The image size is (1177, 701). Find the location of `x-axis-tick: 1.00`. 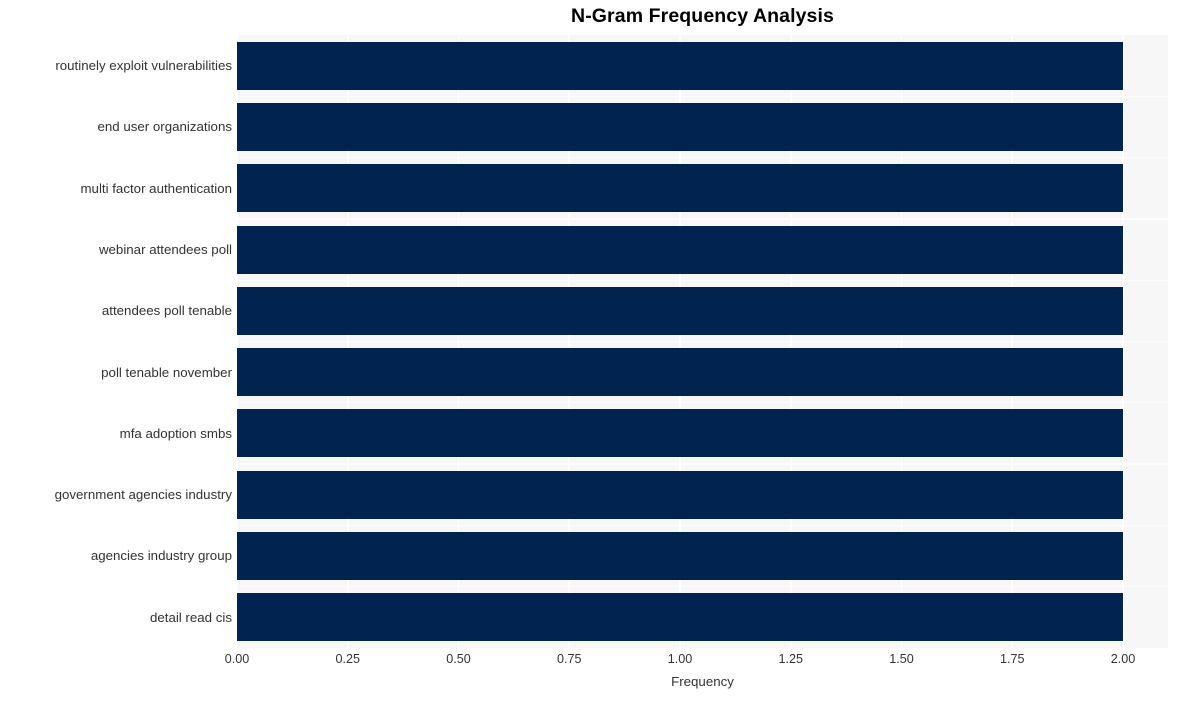

x-axis-tick: 1.00 is located at coordinates (680, 659).